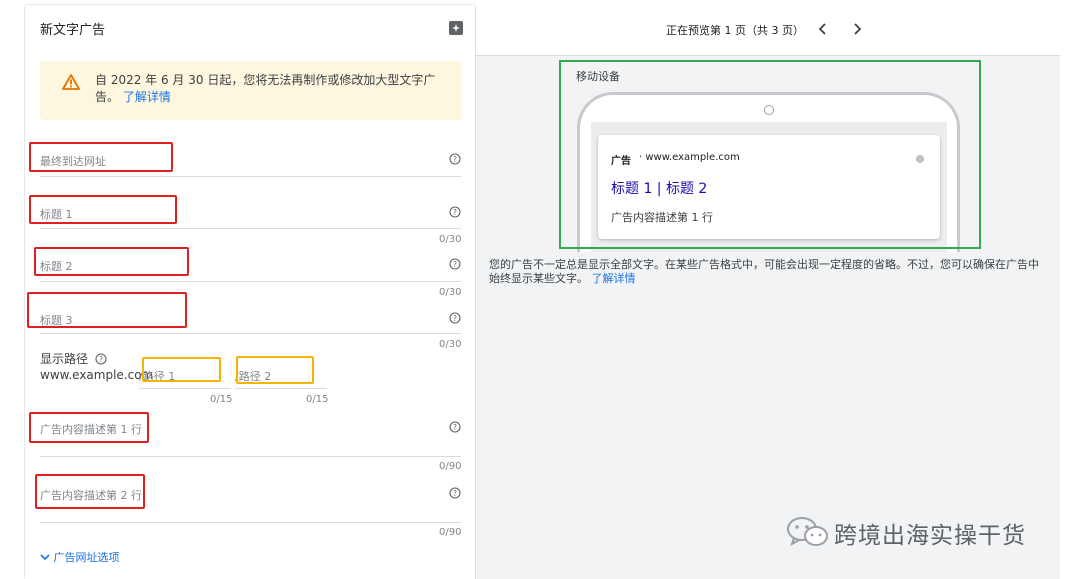 This screenshot has height=579, width=1080. I want to click on final-url-underline, so click(250, 176).